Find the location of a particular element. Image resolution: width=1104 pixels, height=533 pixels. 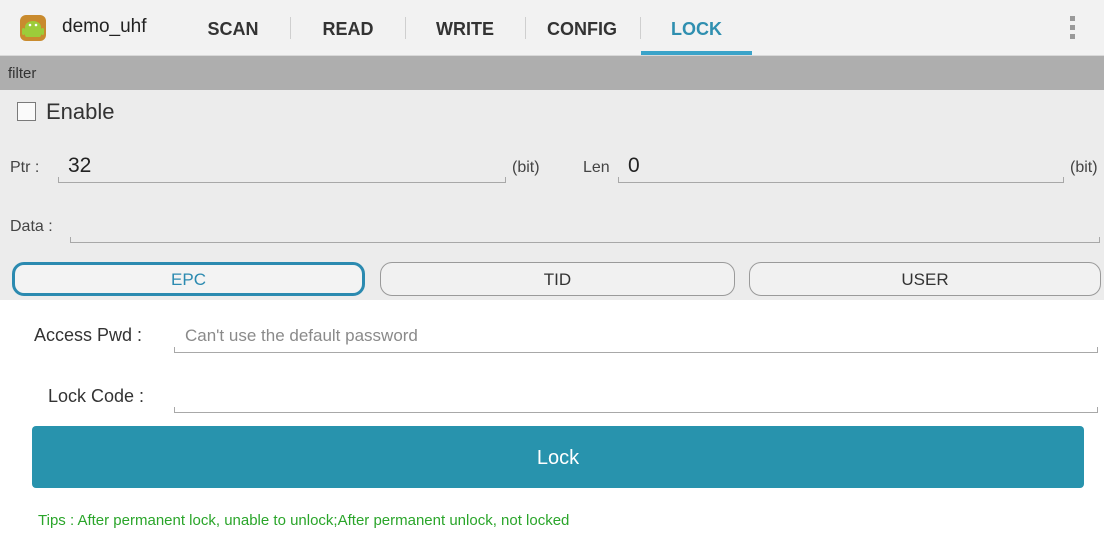

tab-scan: SCAN is located at coordinates (233, 27).